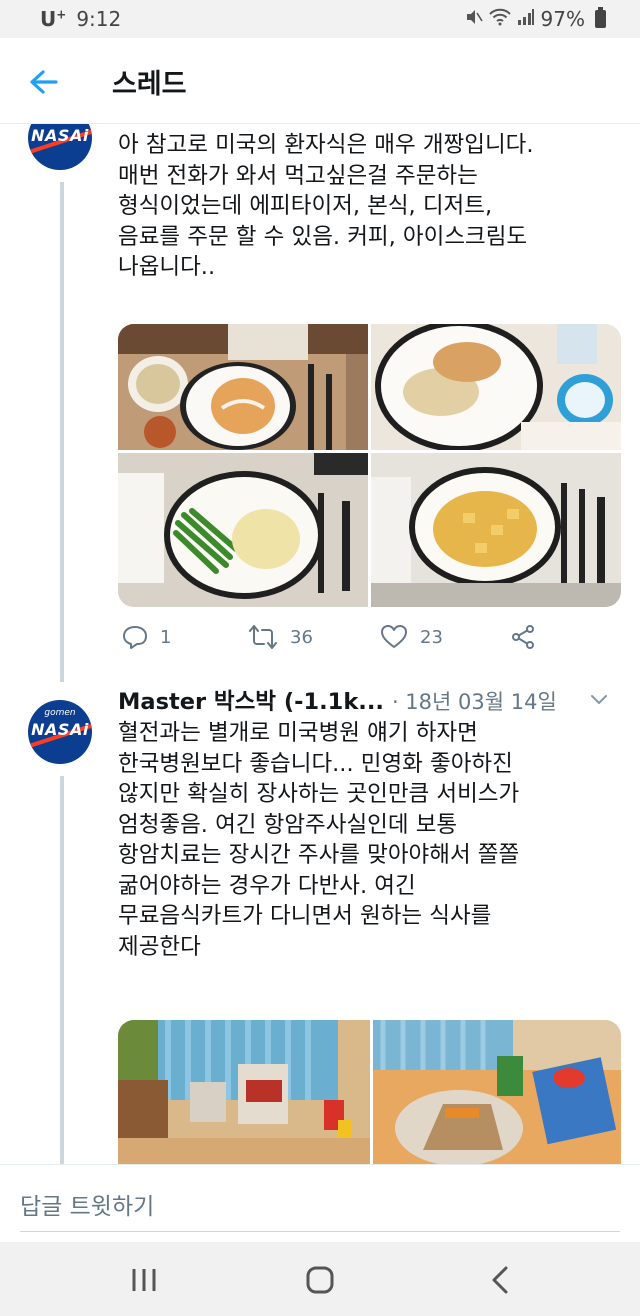 The width and height of the screenshot is (640, 1316). I want to click on reply-button: 1, so click(146, 637).